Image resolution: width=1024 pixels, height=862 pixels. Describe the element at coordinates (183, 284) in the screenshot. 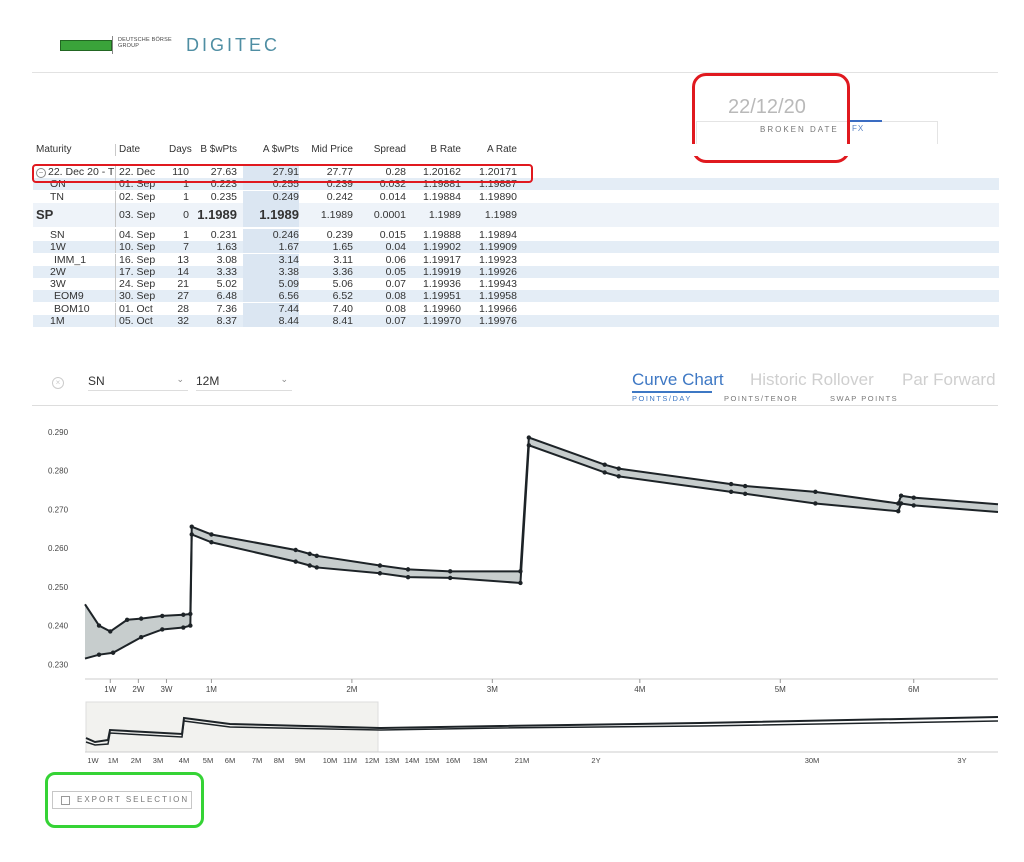

I see `days-cell: 21` at that location.